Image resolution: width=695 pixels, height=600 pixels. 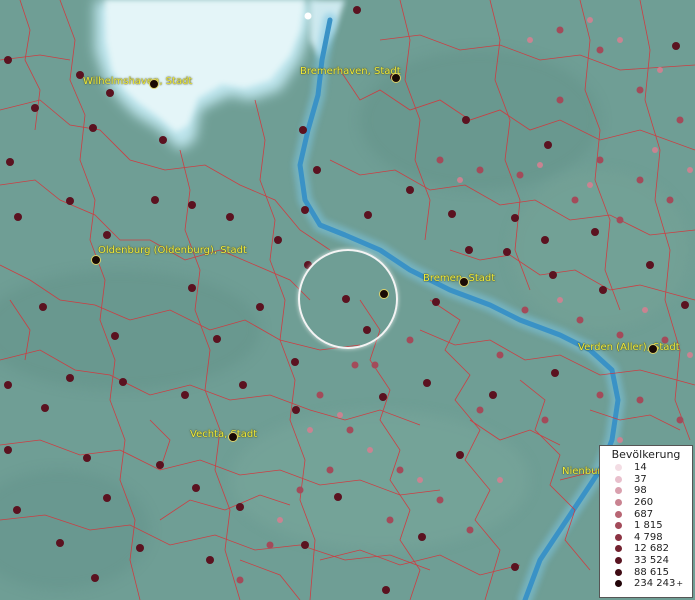 I want to click on legend-label: 12 682, so click(x=651, y=549).